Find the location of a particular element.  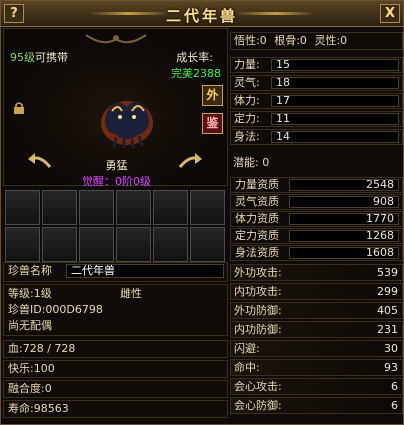

title-bar: ? 二代年兽 X is located at coordinates (202, 14).